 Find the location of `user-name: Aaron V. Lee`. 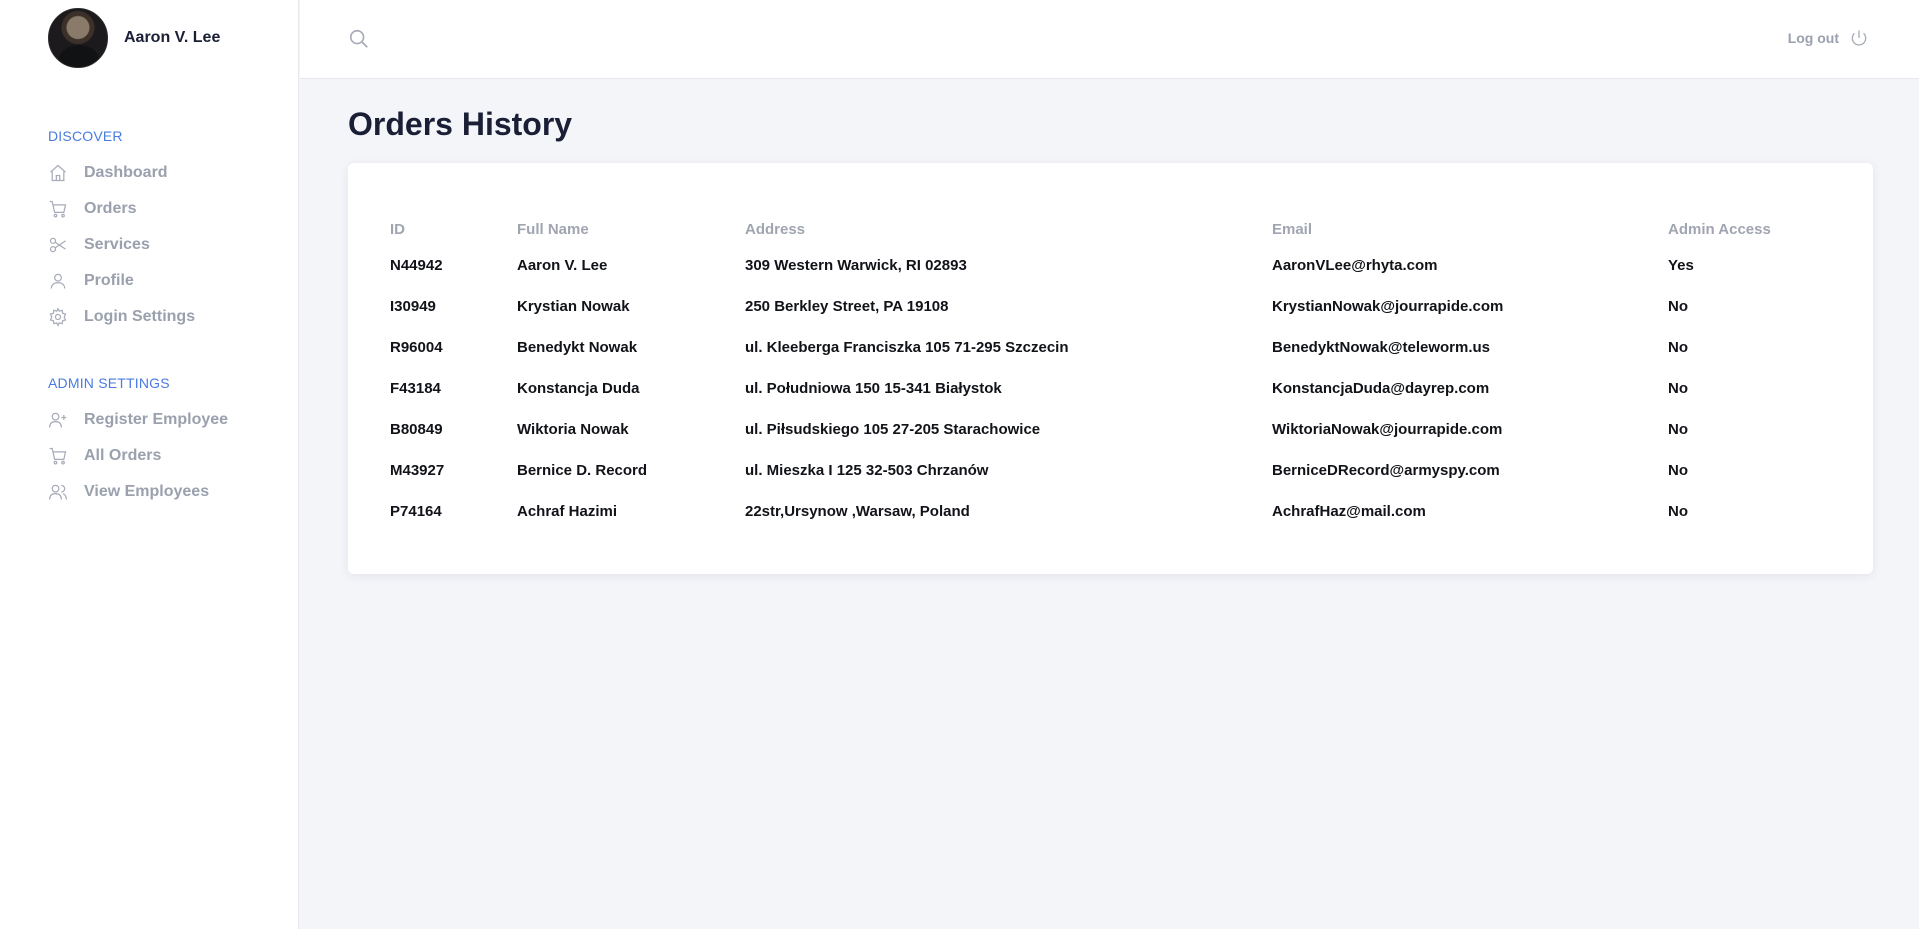

user-name: Aaron V. Lee is located at coordinates (172, 37).